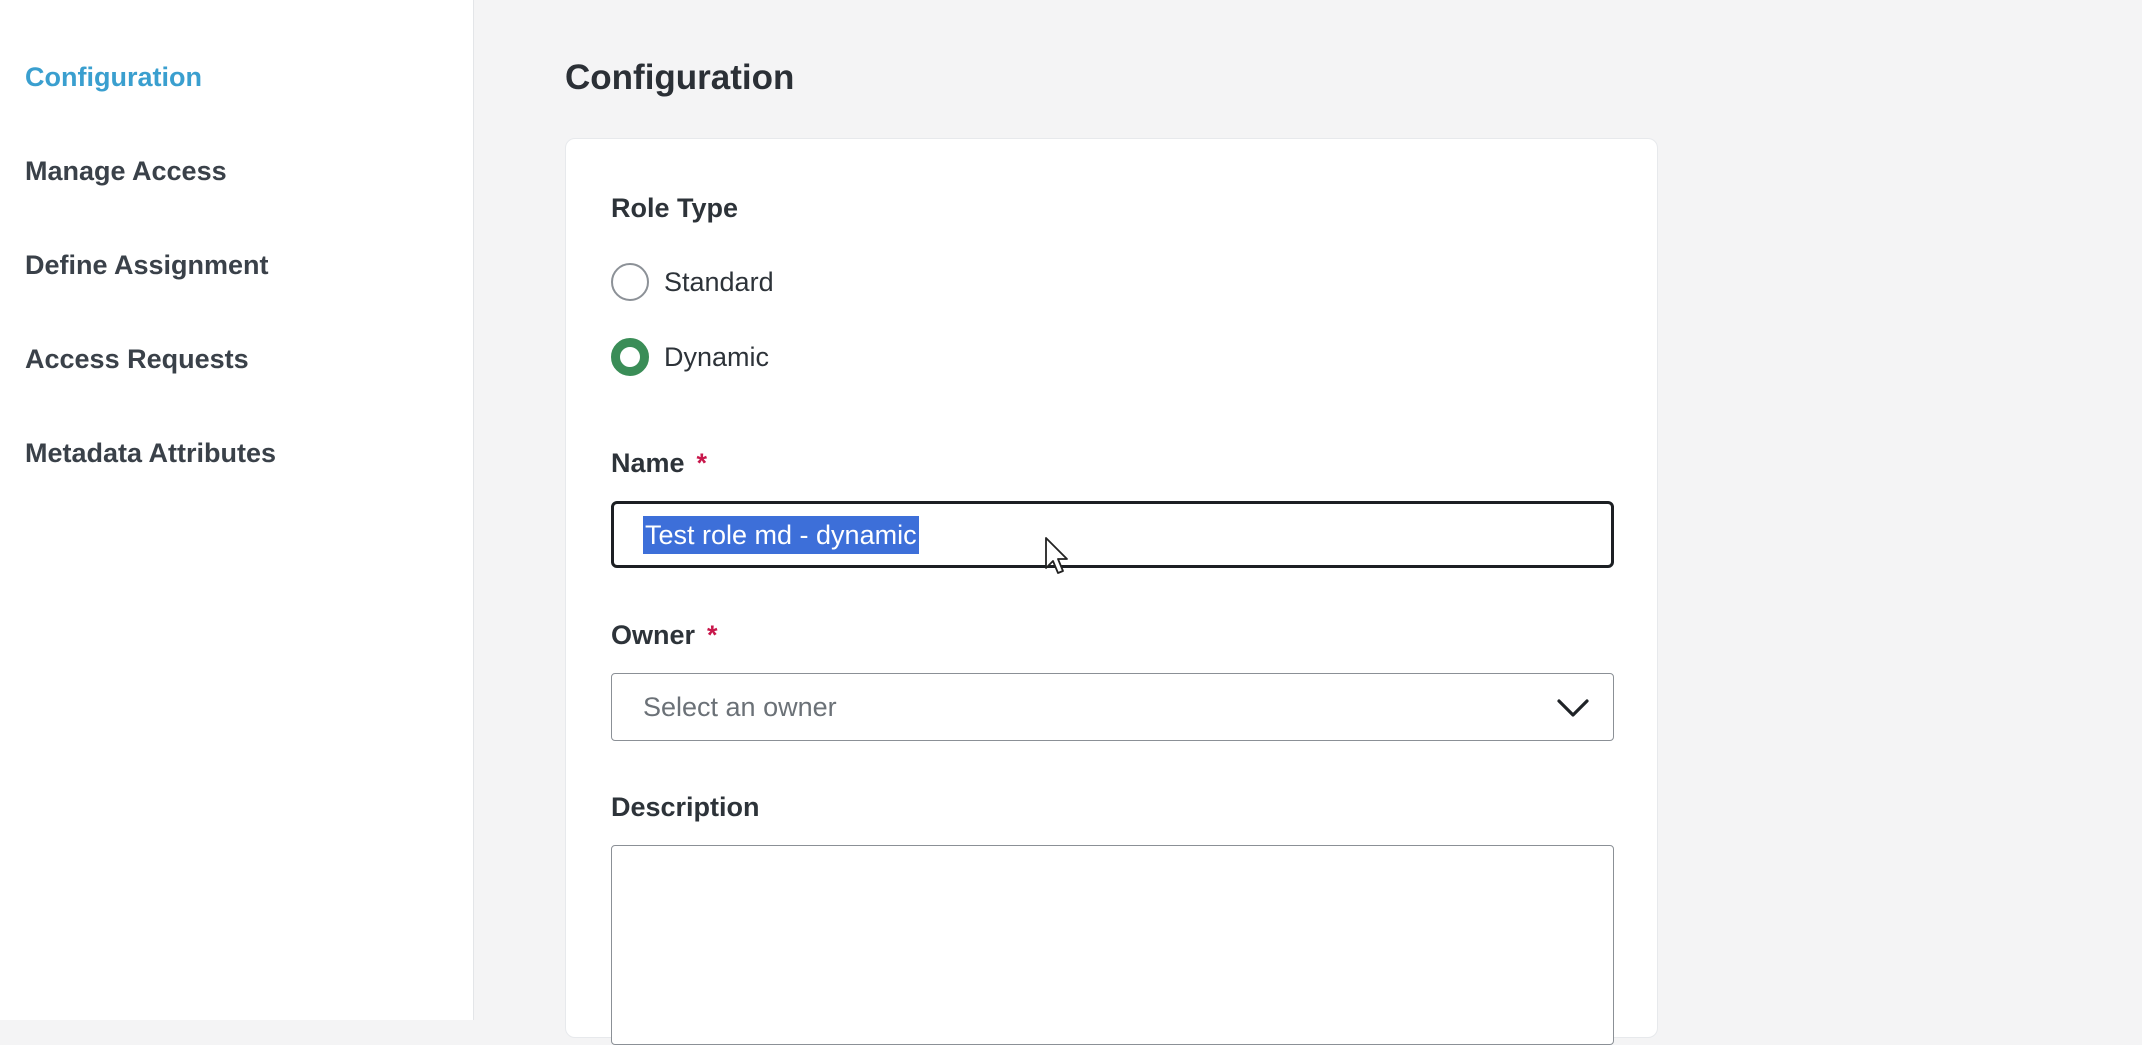 This screenshot has height=1045, width=2142. I want to click on name-label-text: Name, so click(648, 463).